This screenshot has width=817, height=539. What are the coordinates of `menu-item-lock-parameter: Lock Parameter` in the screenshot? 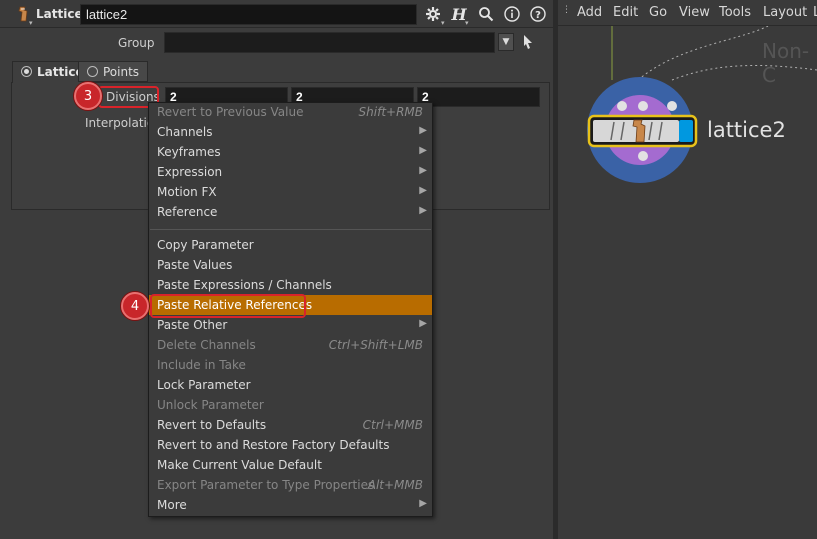 It's located at (290, 385).